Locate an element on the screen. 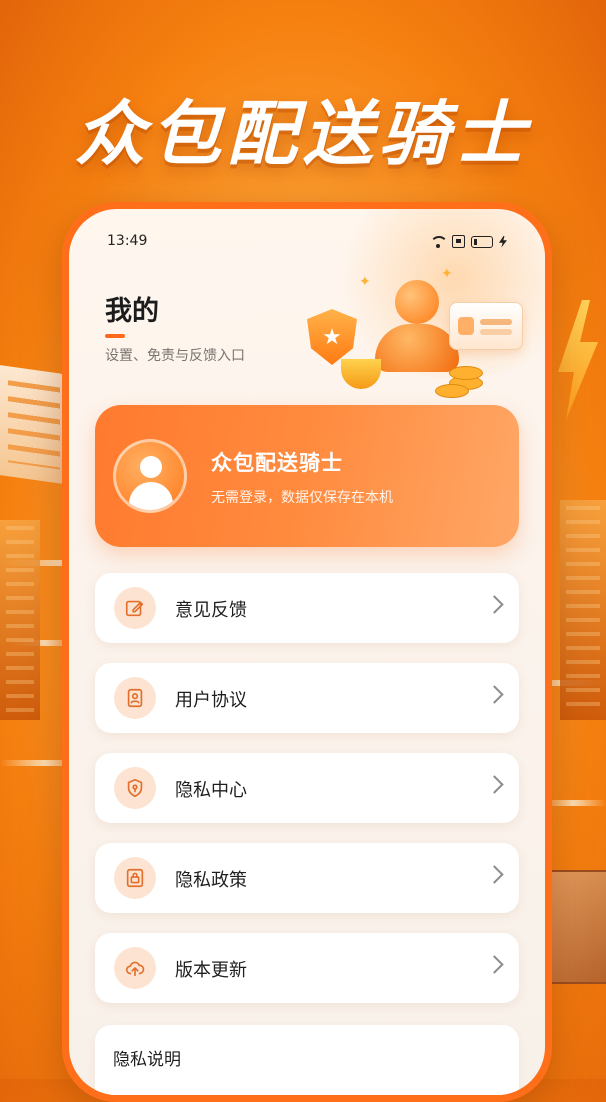 This screenshot has width=606, height=1102. menu-item-privacy-center: 隐私中心 is located at coordinates (307, 788).